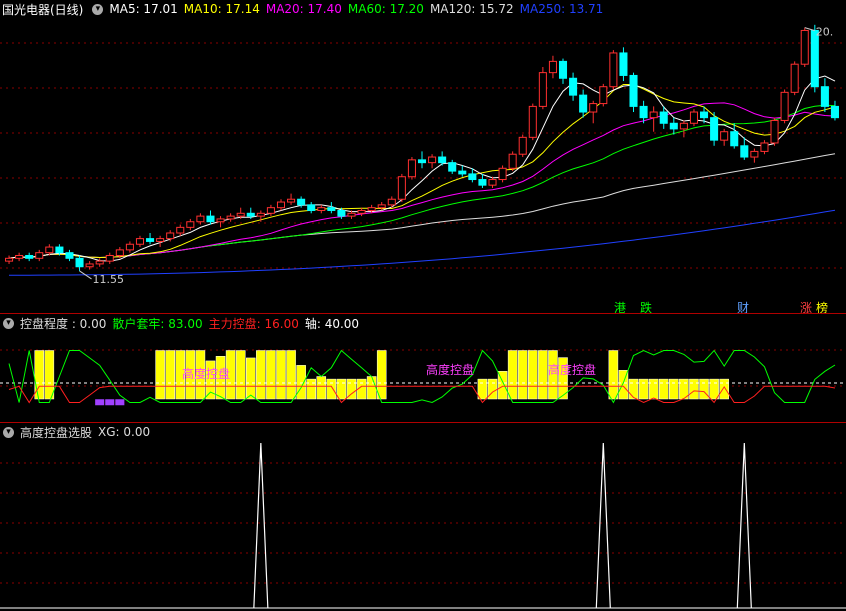  What do you see at coordinates (620, 307) in the screenshot?
I see `event-tag-0: 港` at bounding box center [620, 307].